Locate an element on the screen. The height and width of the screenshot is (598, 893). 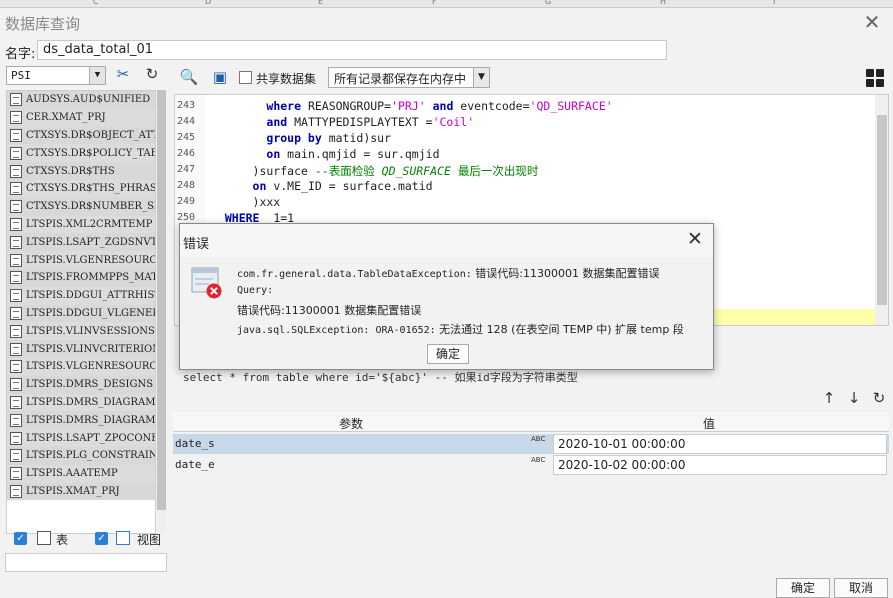
ok-button: 确定 is located at coordinates (803, 588).